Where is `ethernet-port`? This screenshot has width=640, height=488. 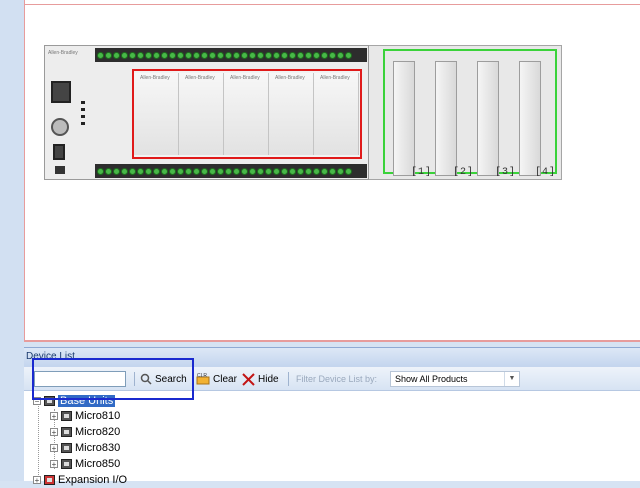 ethernet-port is located at coordinates (61, 92).